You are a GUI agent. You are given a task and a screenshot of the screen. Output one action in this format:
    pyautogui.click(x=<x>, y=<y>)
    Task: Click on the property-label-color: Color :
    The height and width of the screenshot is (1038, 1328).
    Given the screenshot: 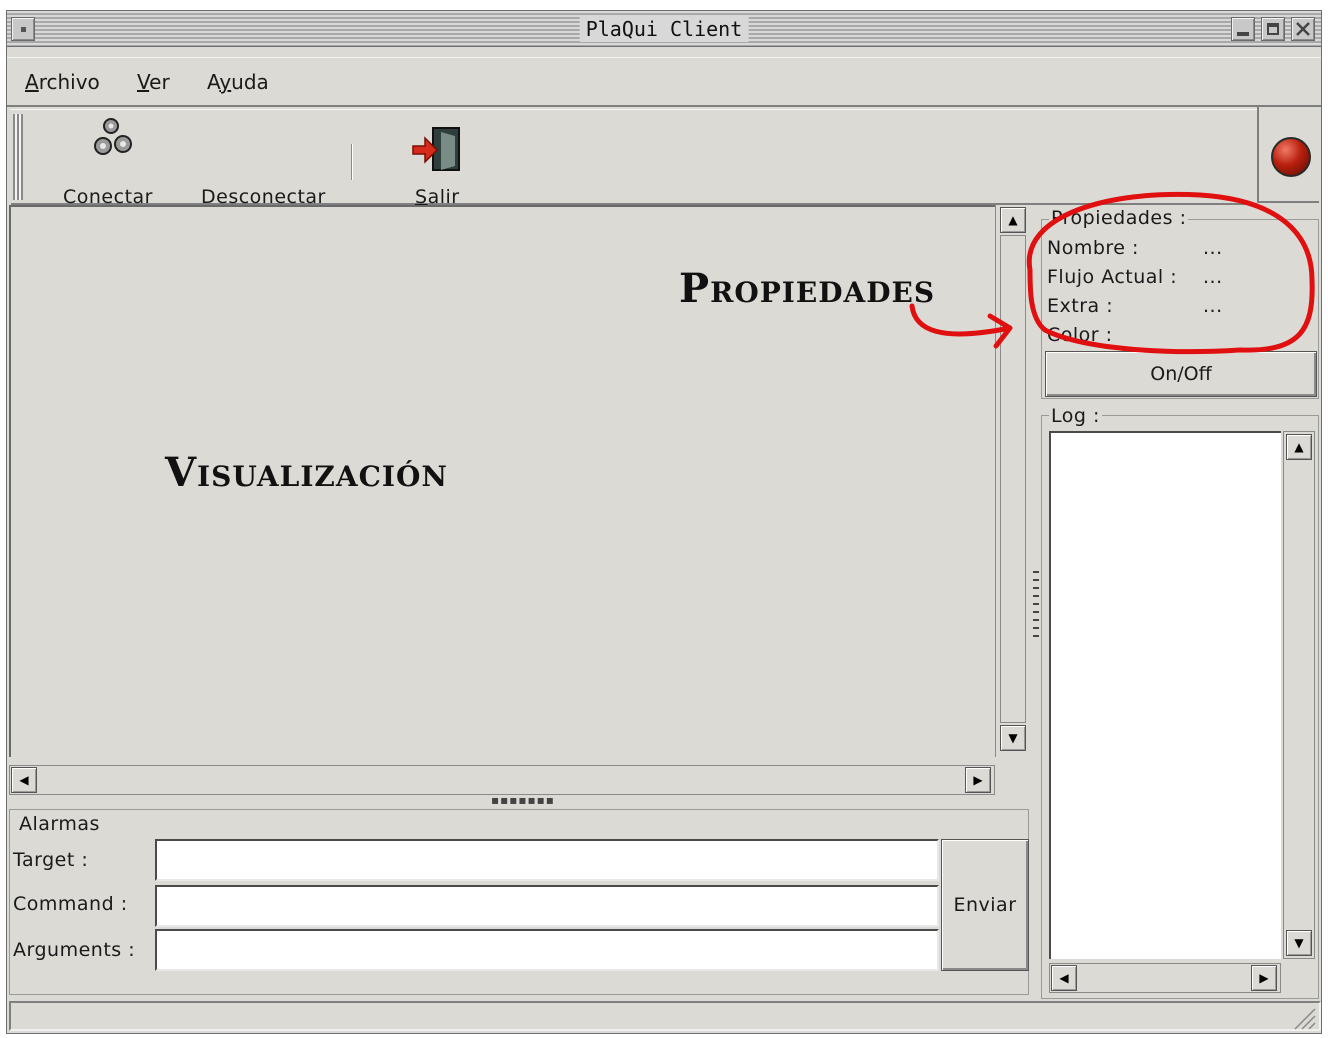 What is the action you would take?
    pyautogui.click(x=1080, y=335)
    